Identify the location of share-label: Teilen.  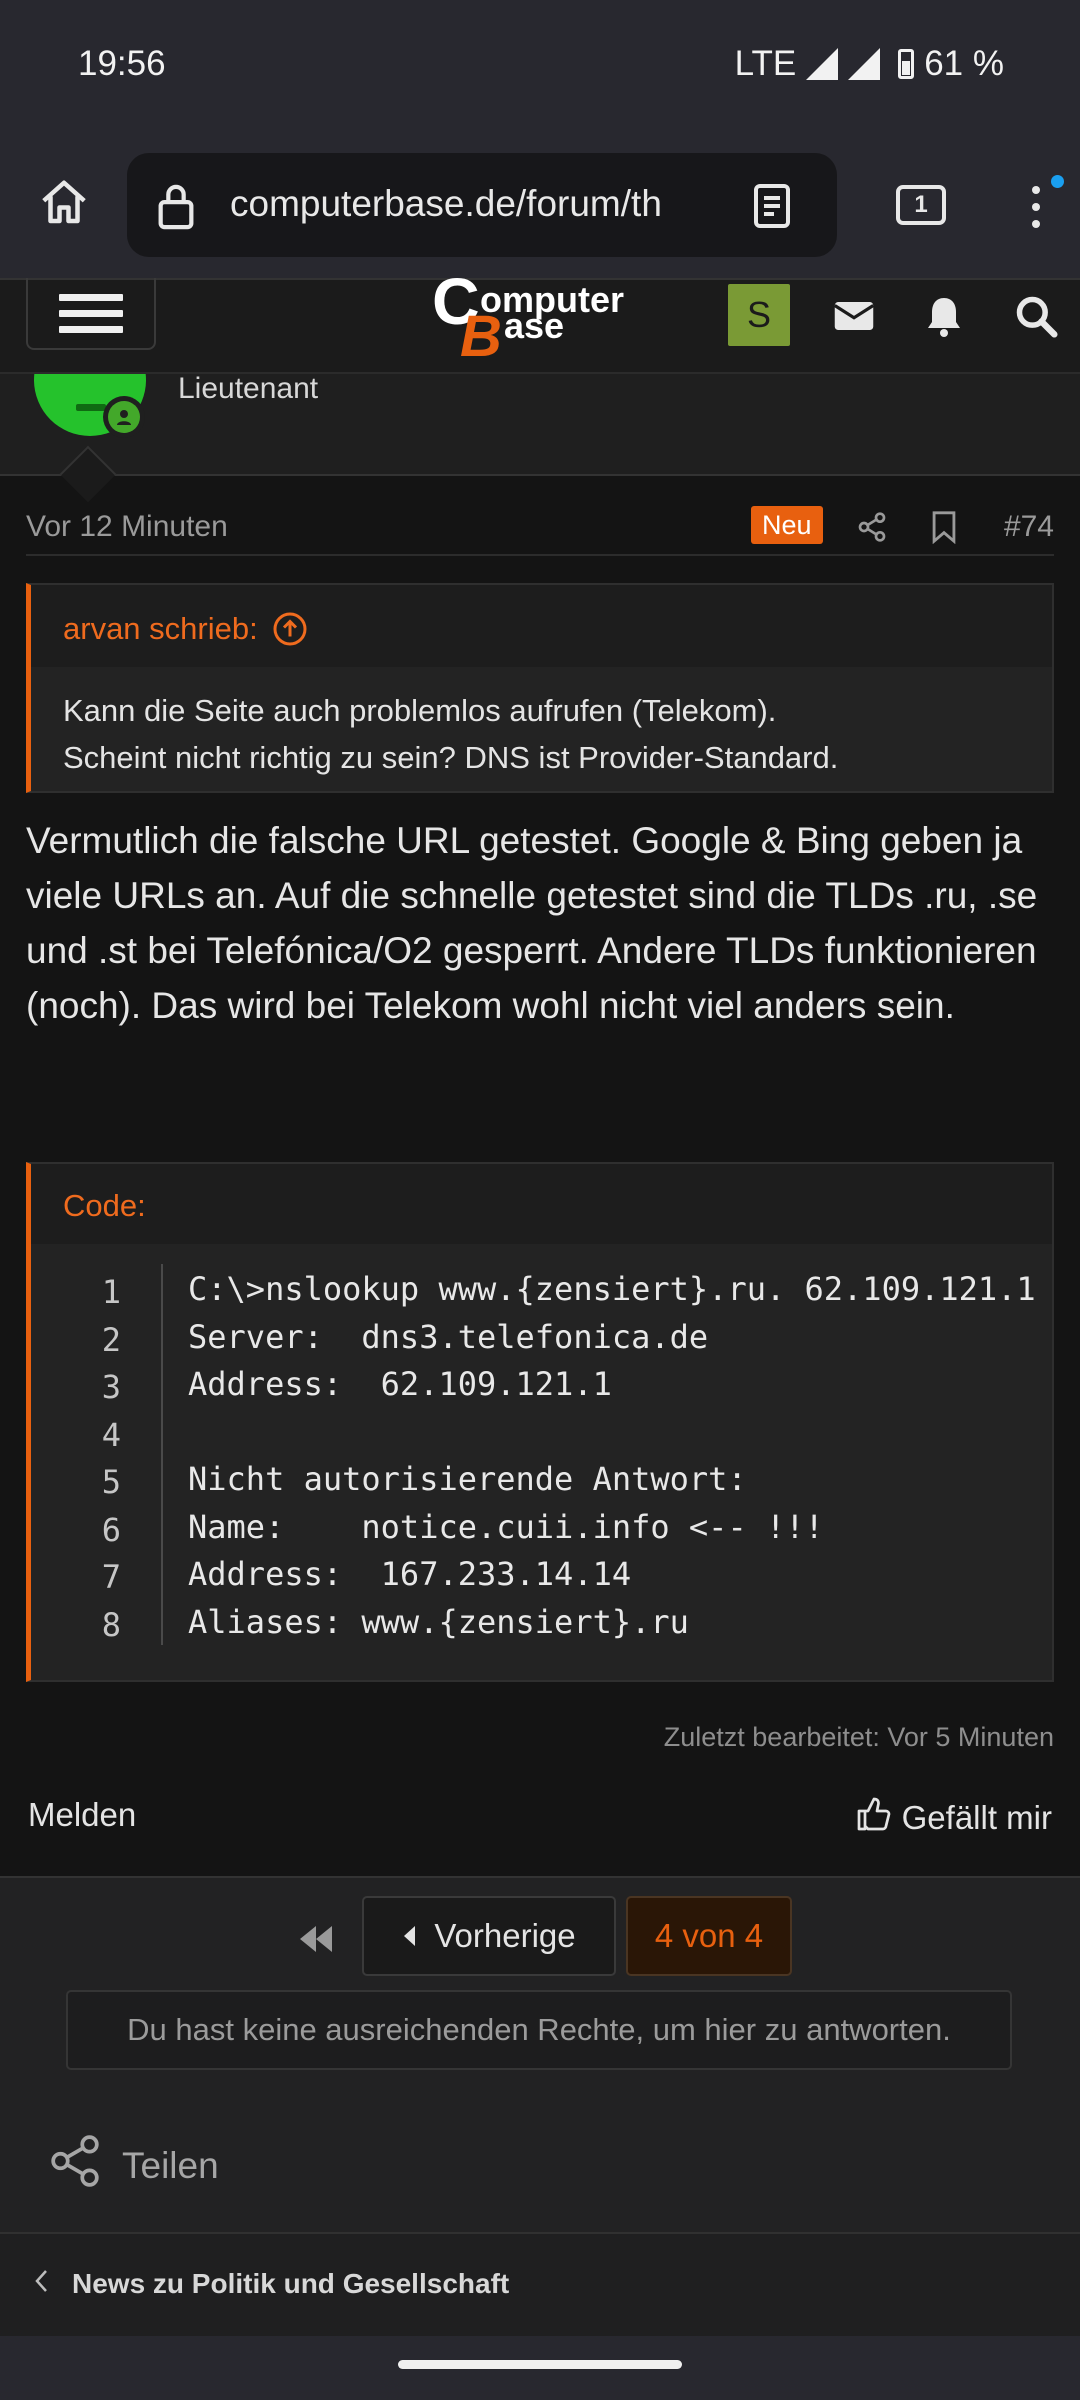
(170, 2165).